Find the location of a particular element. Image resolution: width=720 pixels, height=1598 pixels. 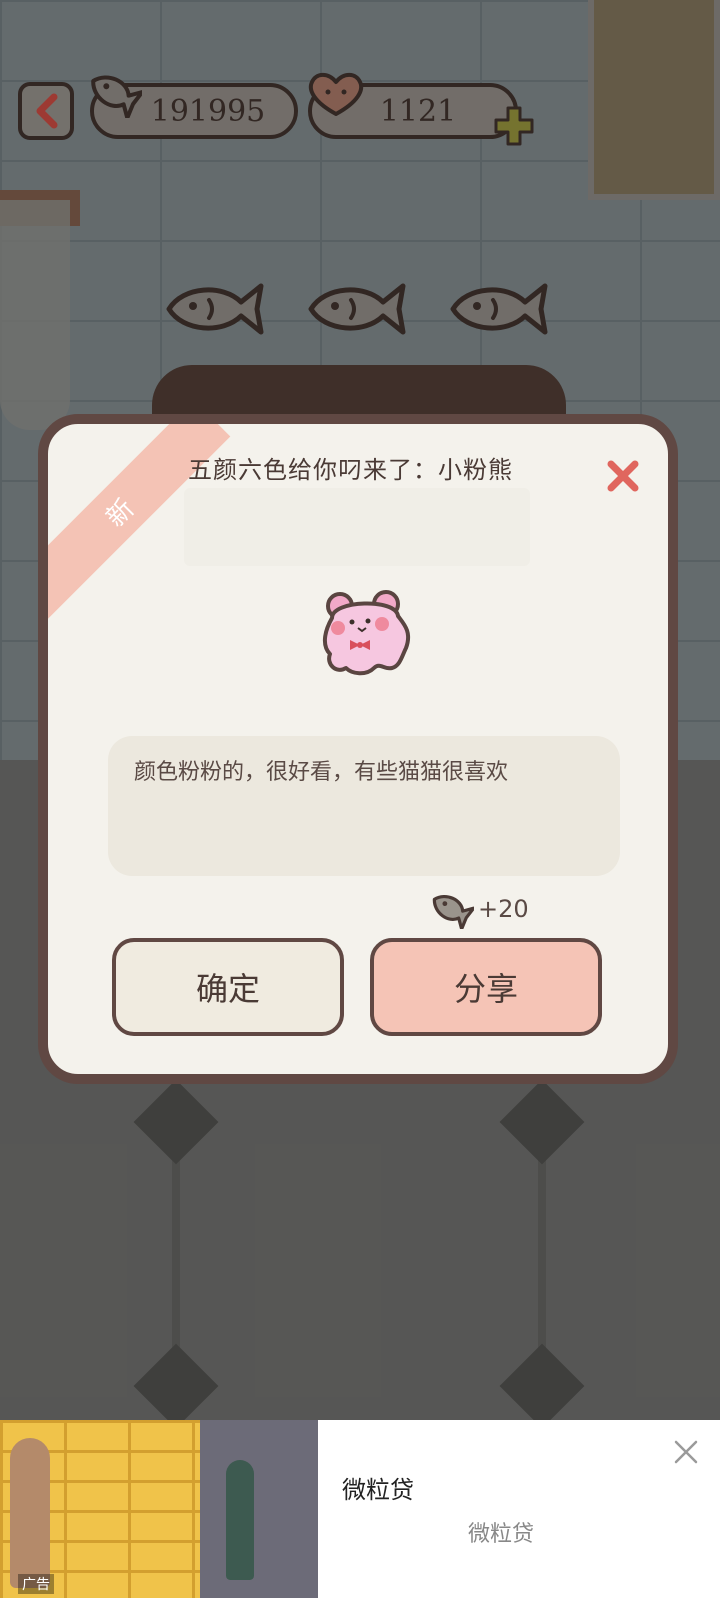

reward-display: +20 is located at coordinates (478, 909).